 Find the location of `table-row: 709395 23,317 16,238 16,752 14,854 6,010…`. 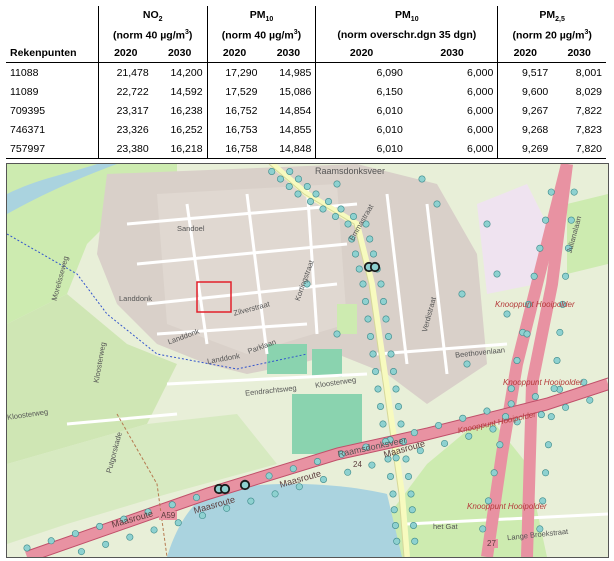

table-row: 709395 23,317 16,238 16,752 14,854 6,010… is located at coordinates (306, 110).